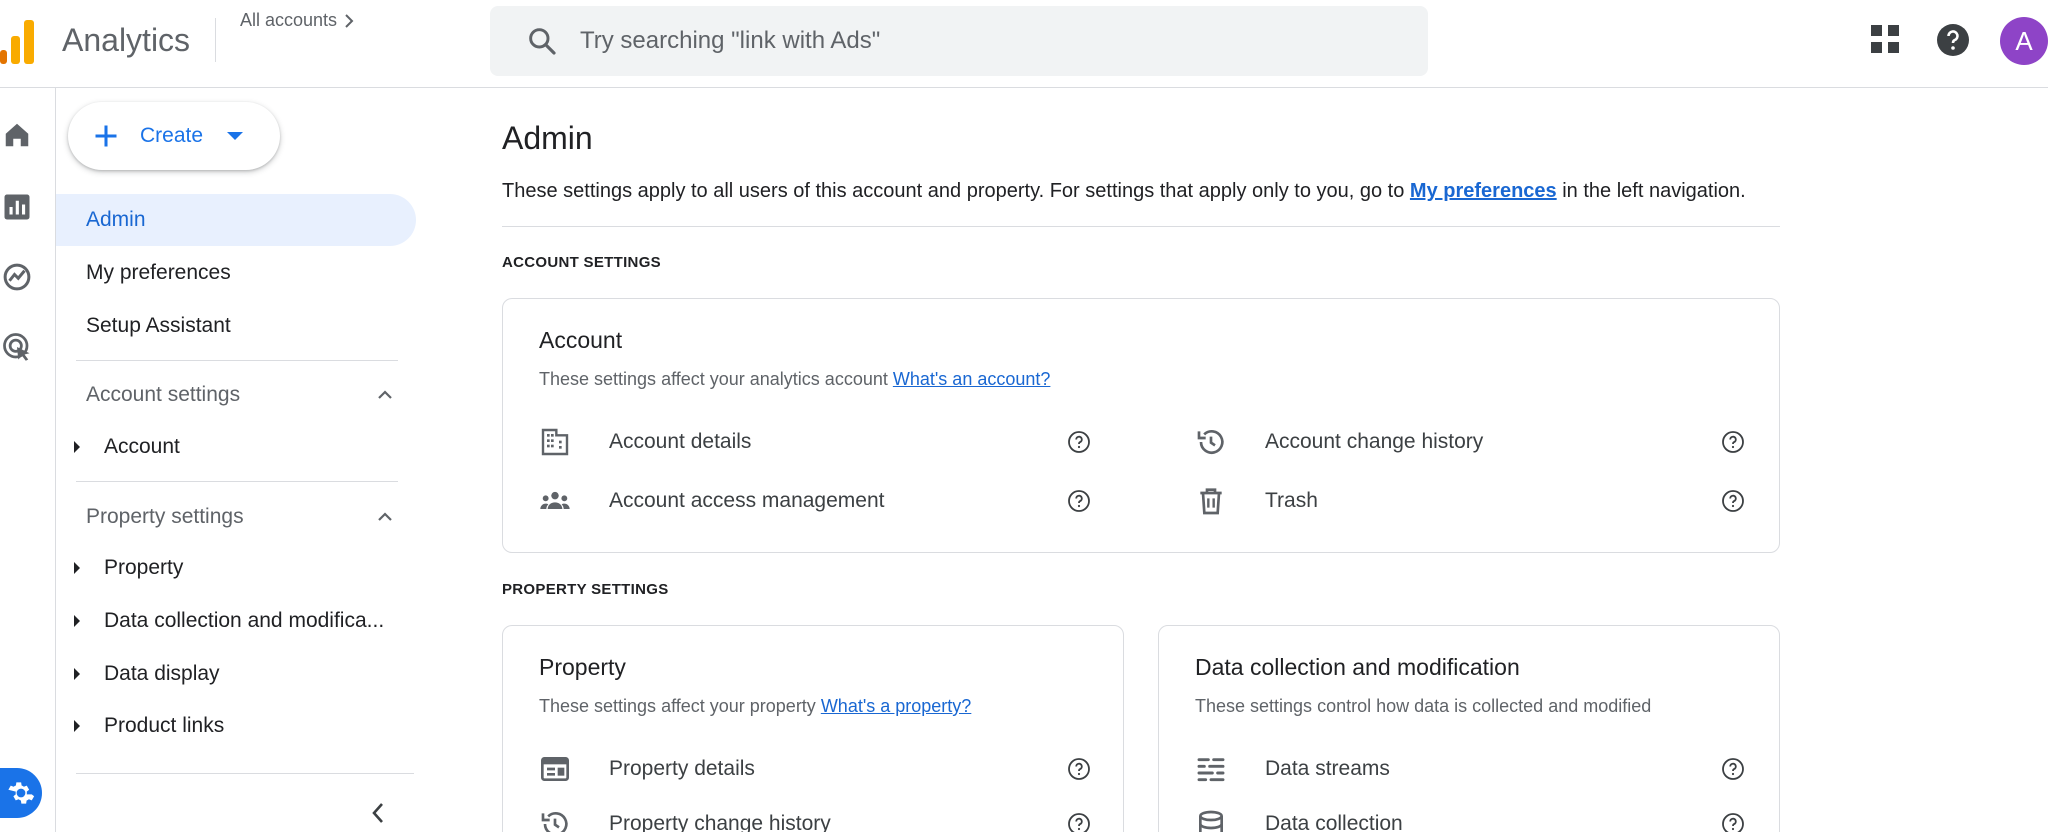  Describe the element at coordinates (980, 41) in the screenshot. I see `search-input` at that location.